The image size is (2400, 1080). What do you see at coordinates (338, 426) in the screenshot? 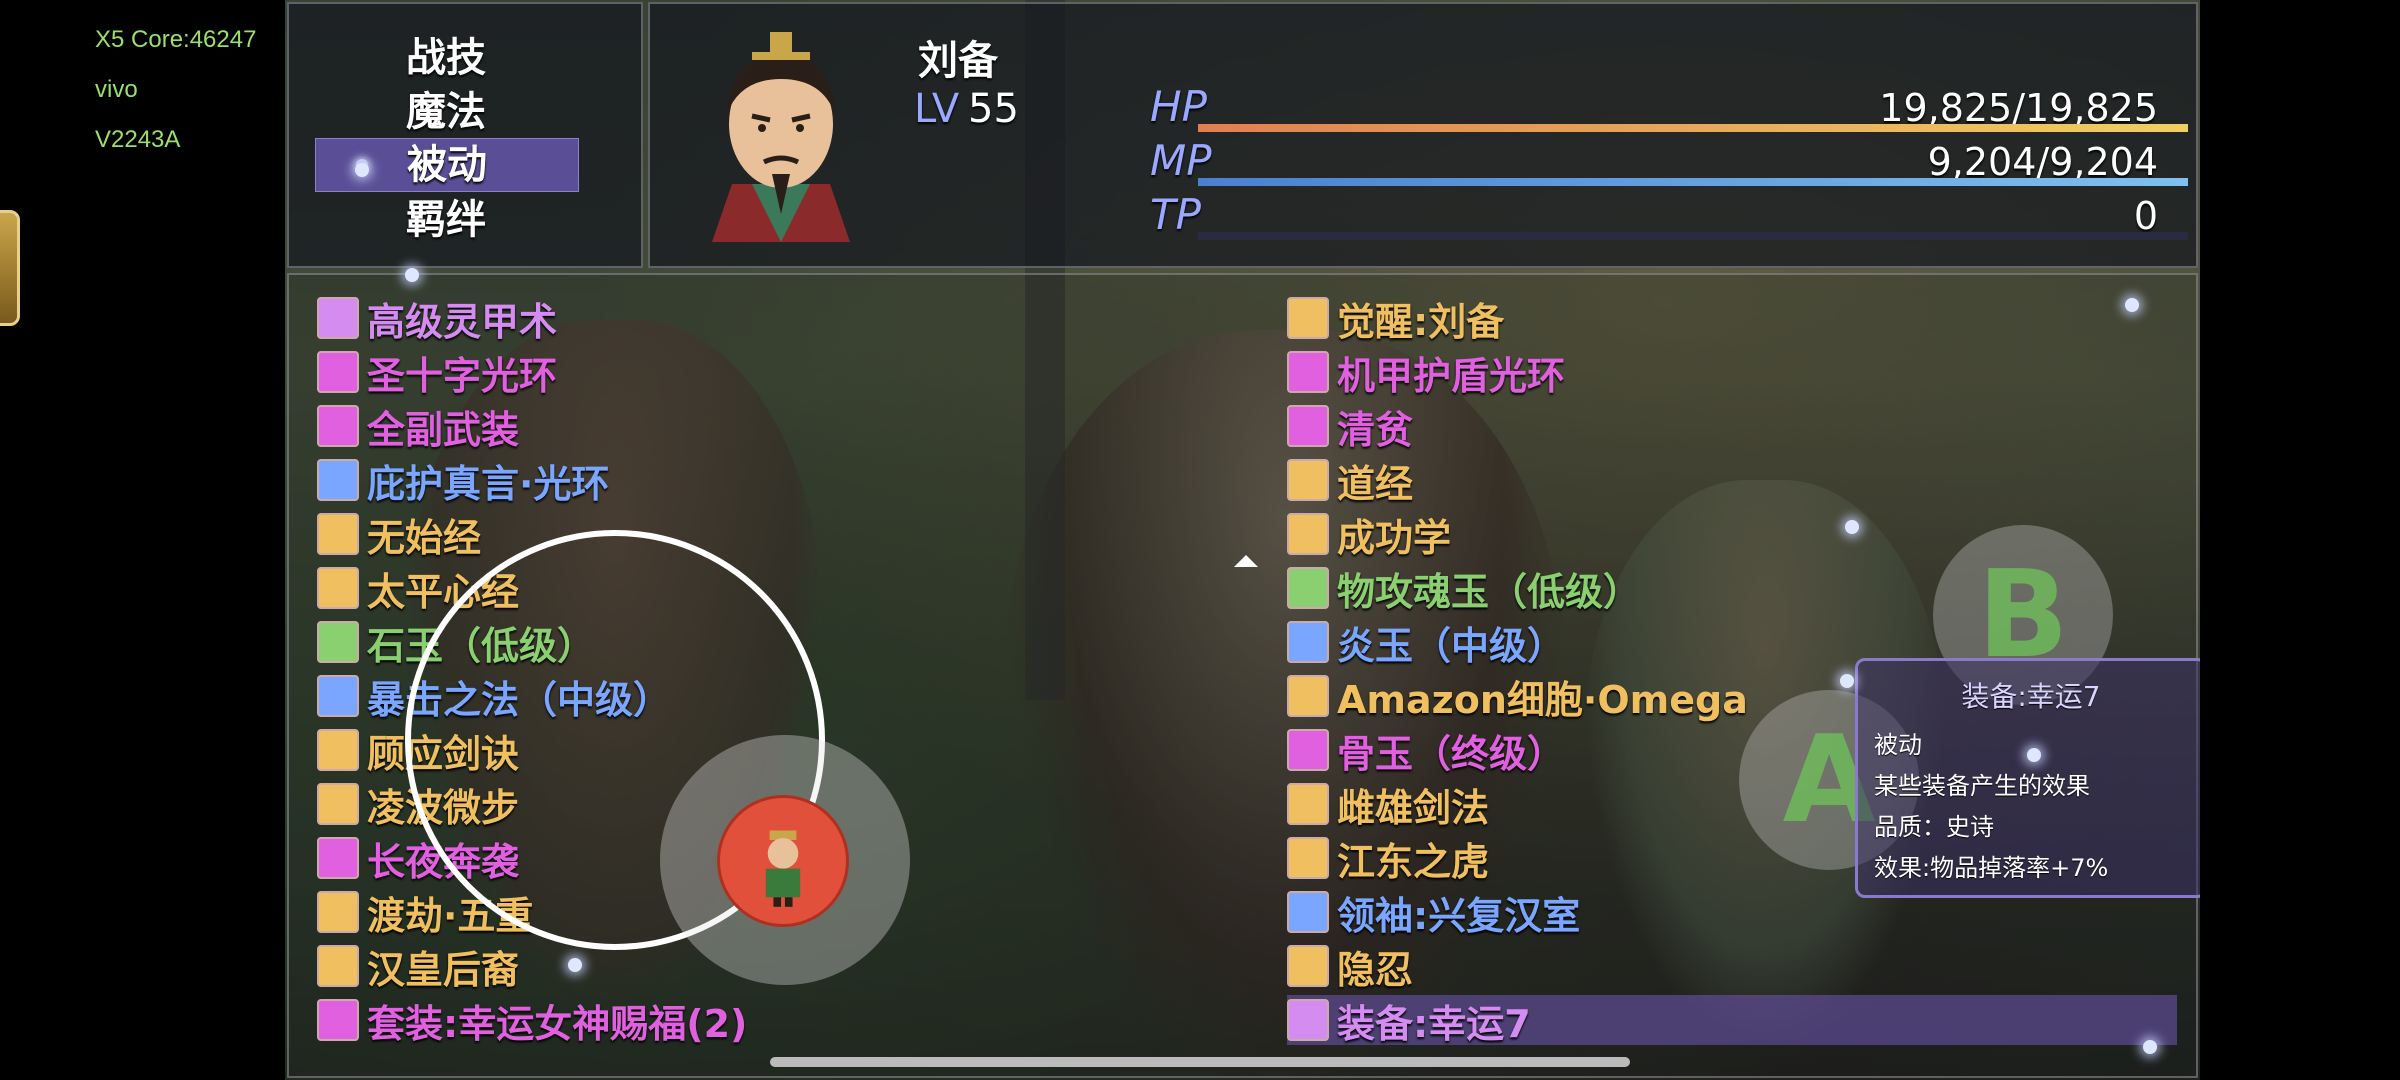
I see `weapon-icon` at bounding box center [338, 426].